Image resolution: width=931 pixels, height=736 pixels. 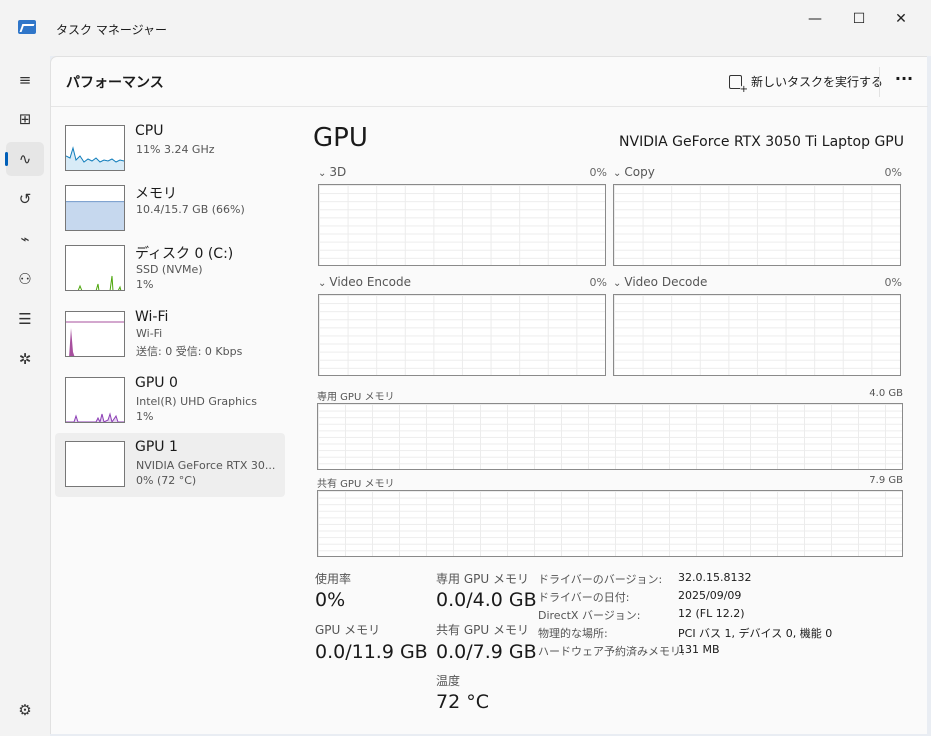 I want to click on task-manager-app-icon, so click(x=27, y=27).